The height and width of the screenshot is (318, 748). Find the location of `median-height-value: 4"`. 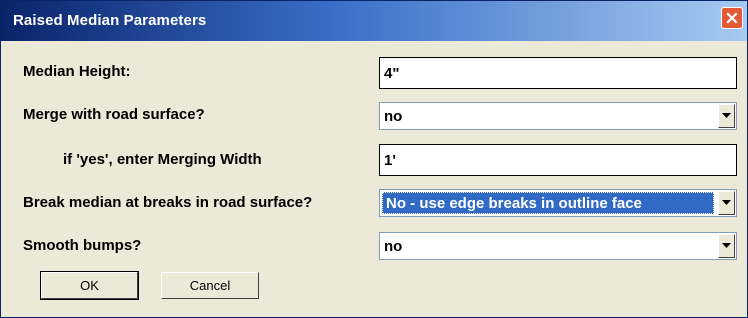

median-height-value: 4" is located at coordinates (392, 73).